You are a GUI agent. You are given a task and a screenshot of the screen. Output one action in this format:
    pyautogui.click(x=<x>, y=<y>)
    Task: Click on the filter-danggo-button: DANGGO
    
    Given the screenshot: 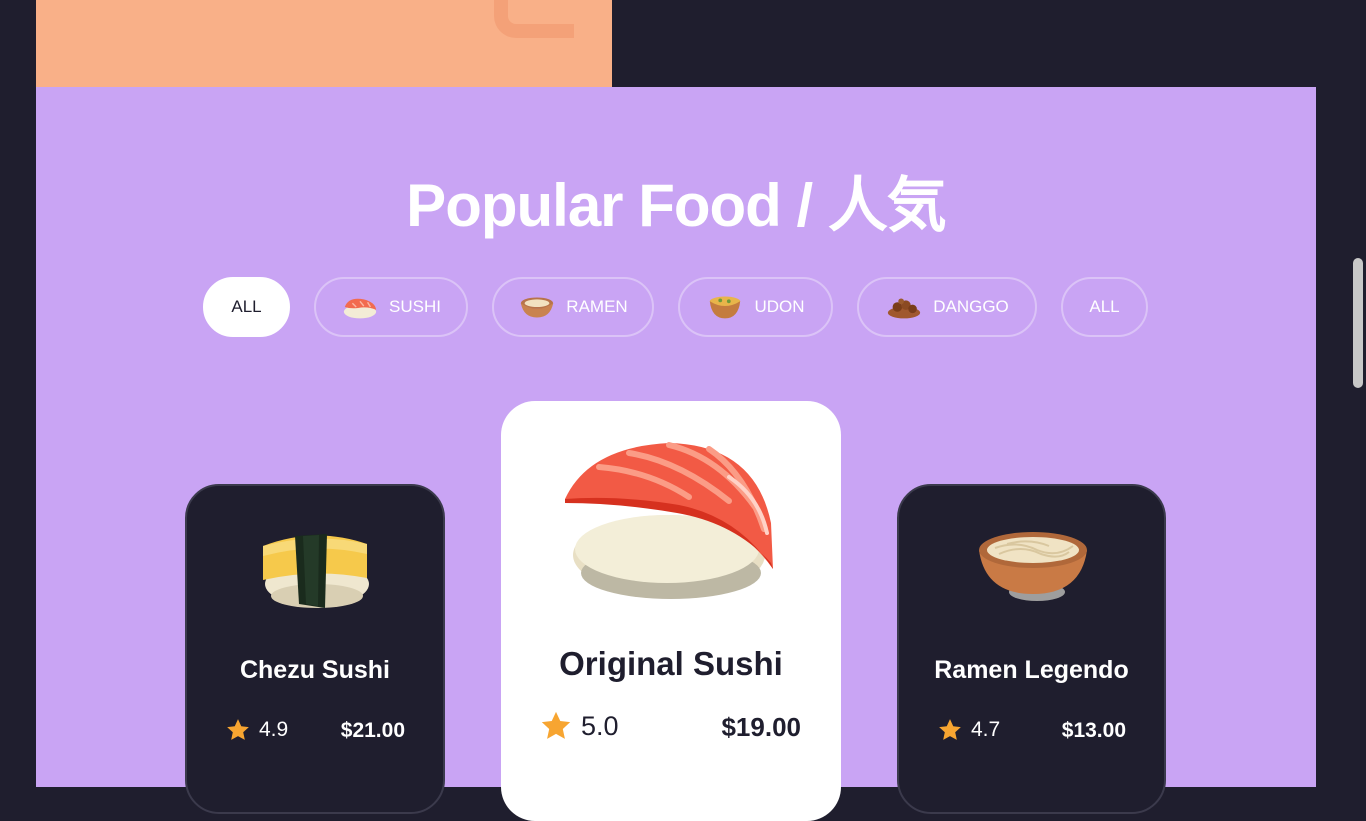 What is the action you would take?
    pyautogui.click(x=947, y=307)
    